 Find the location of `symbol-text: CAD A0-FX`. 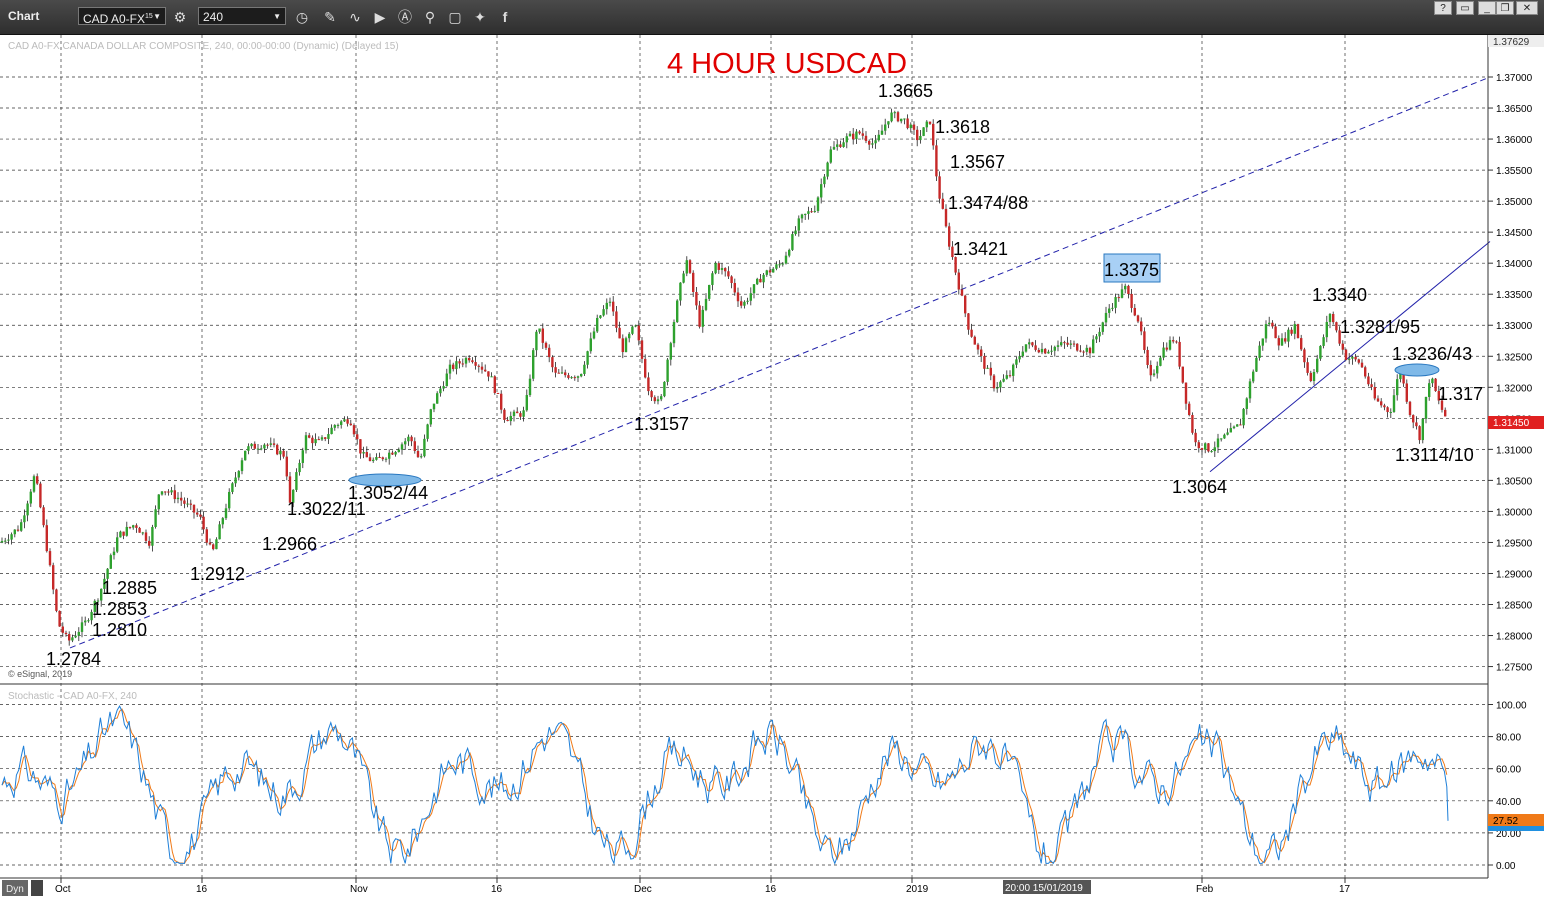

symbol-text: CAD A0-FX is located at coordinates (114, 19).